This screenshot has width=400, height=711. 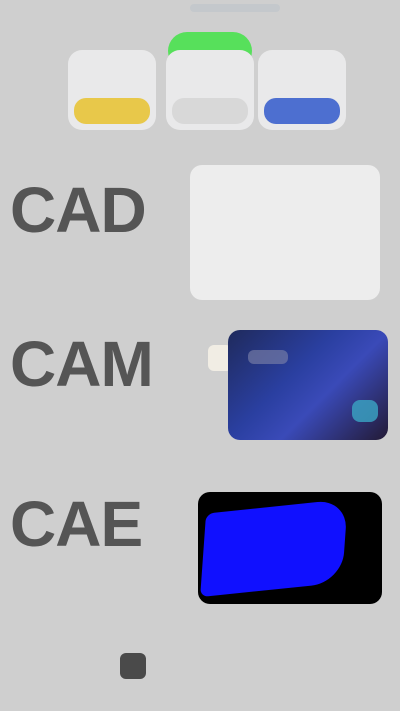 What do you see at coordinates (308, 385) in the screenshot?
I see `cam-preview-tile` at bounding box center [308, 385].